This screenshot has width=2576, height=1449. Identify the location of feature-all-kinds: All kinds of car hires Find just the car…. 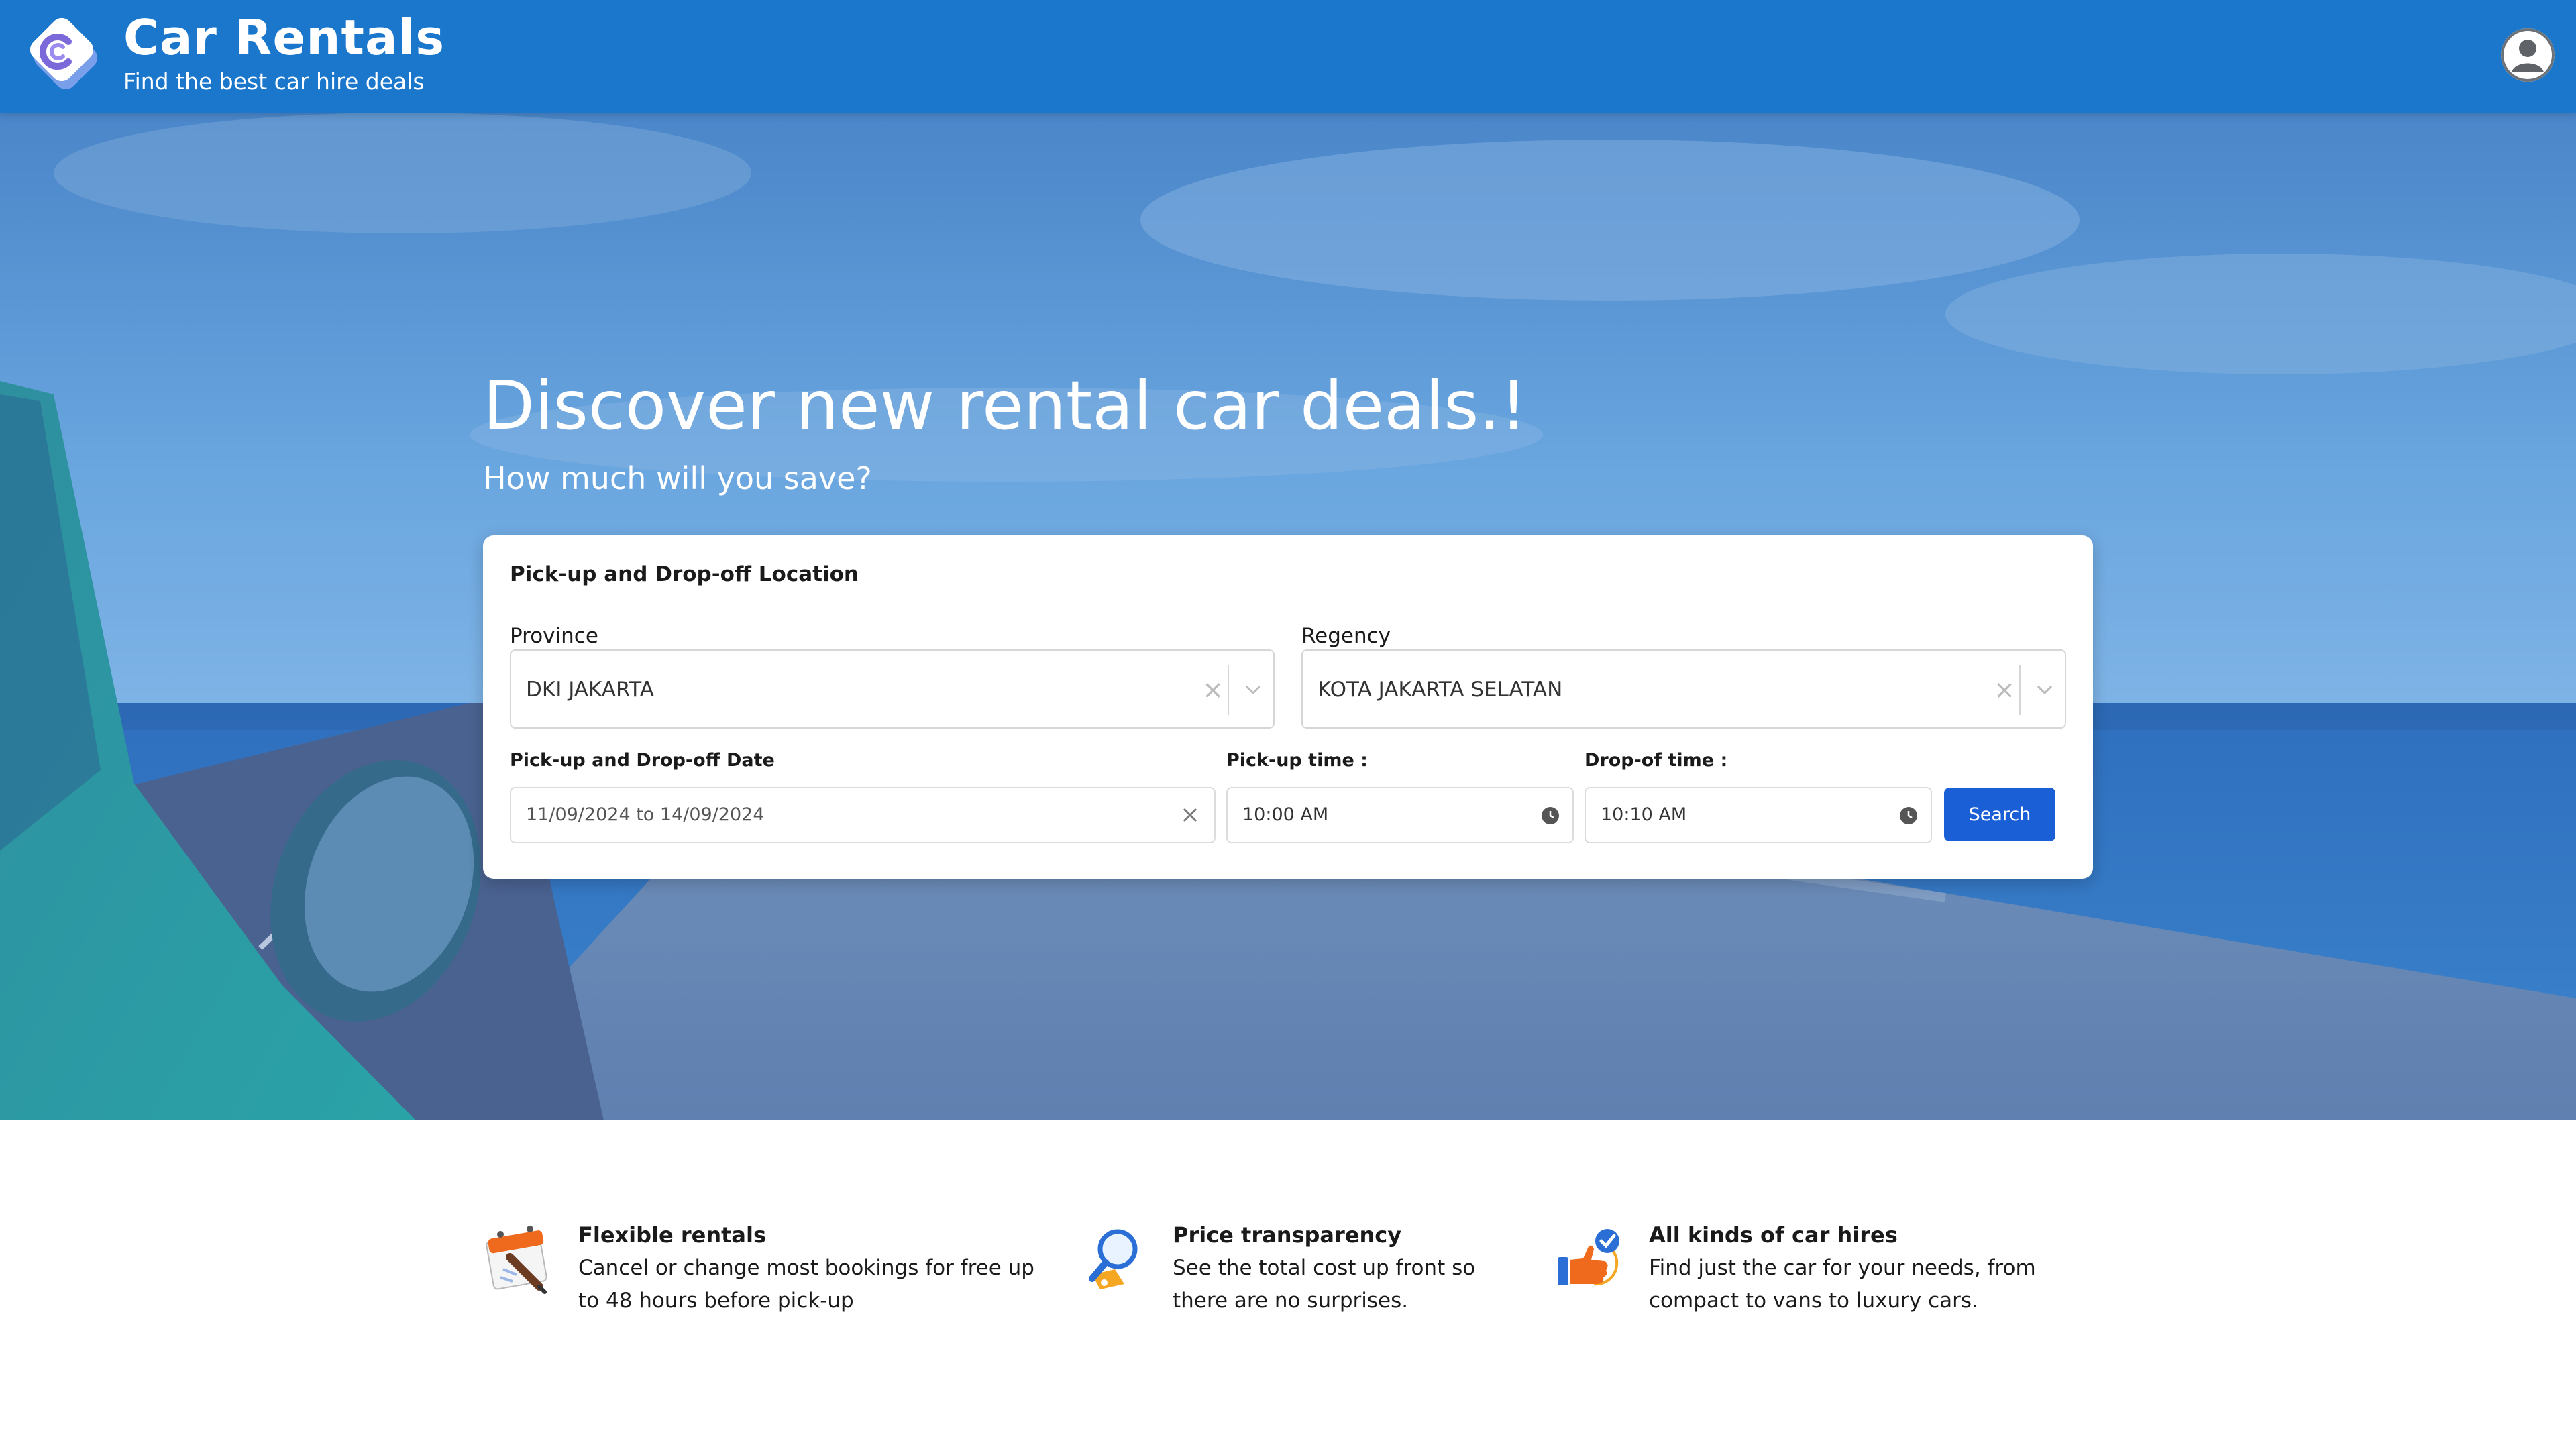
(1829, 1289).